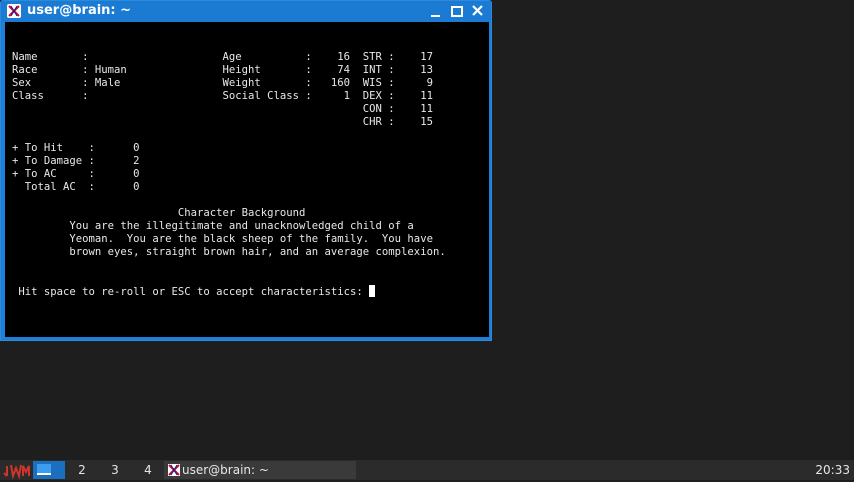 This screenshot has height=482, width=854. What do you see at coordinates (115, 470) in the screenshot?
I see `workspace-3-button: 3` at bounding box center [115, 470].